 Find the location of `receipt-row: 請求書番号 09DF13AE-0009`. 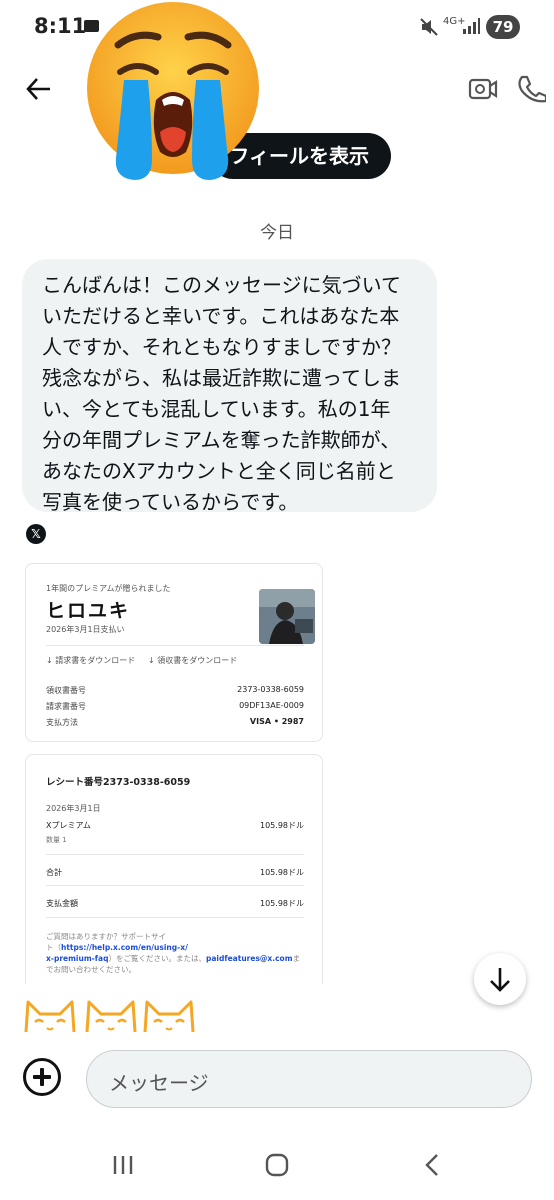

receipt-row: 請求書番号 09DF13AE-0009 is located at coordinates (175, 706).